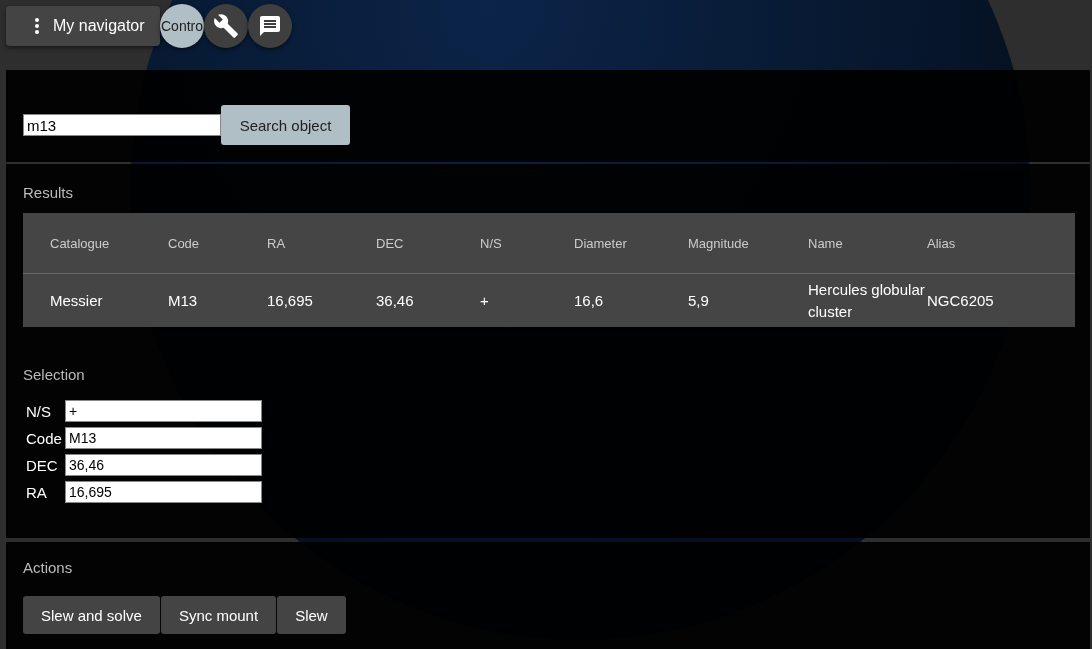  What do you see at coordinates (42, 465) in the screenshot?
I see `field-label: DEC` at bounding box center [42, 465].